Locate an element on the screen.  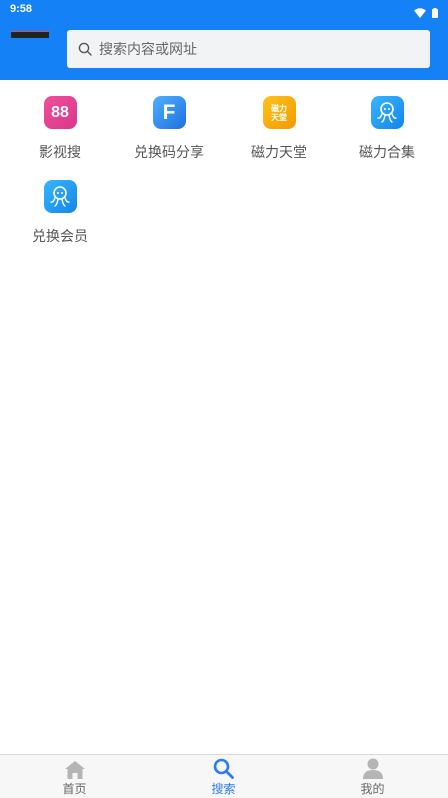
grid-item-magnet-heaven: 磁力天堂 磁力天堂 is located at coordinates (279, 131).